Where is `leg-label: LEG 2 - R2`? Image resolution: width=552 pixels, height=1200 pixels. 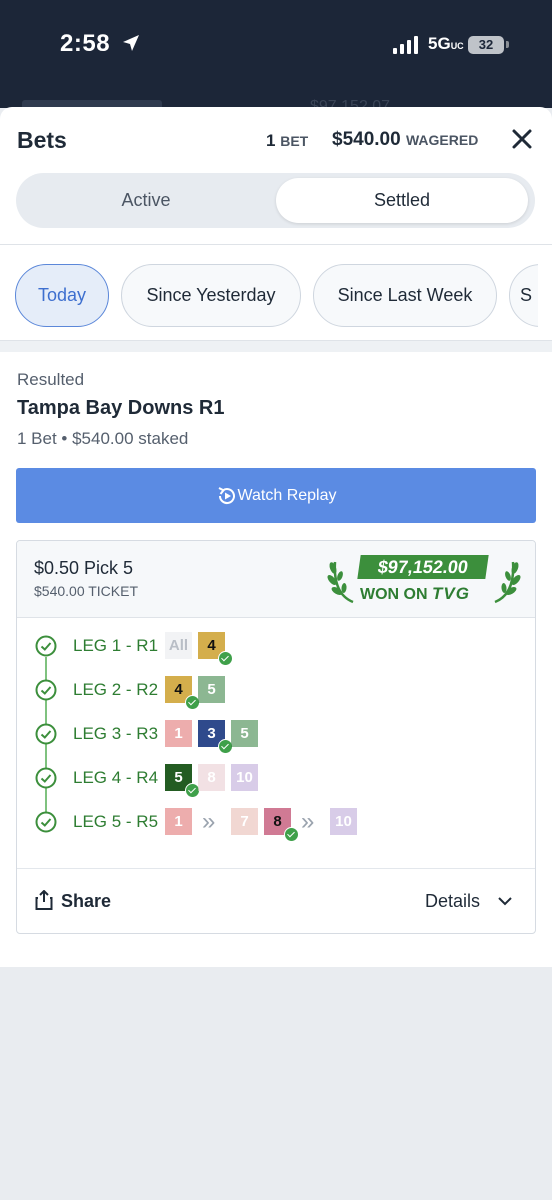
leg-label: LEG 2 - R2 is located at coordinates (116, 689).